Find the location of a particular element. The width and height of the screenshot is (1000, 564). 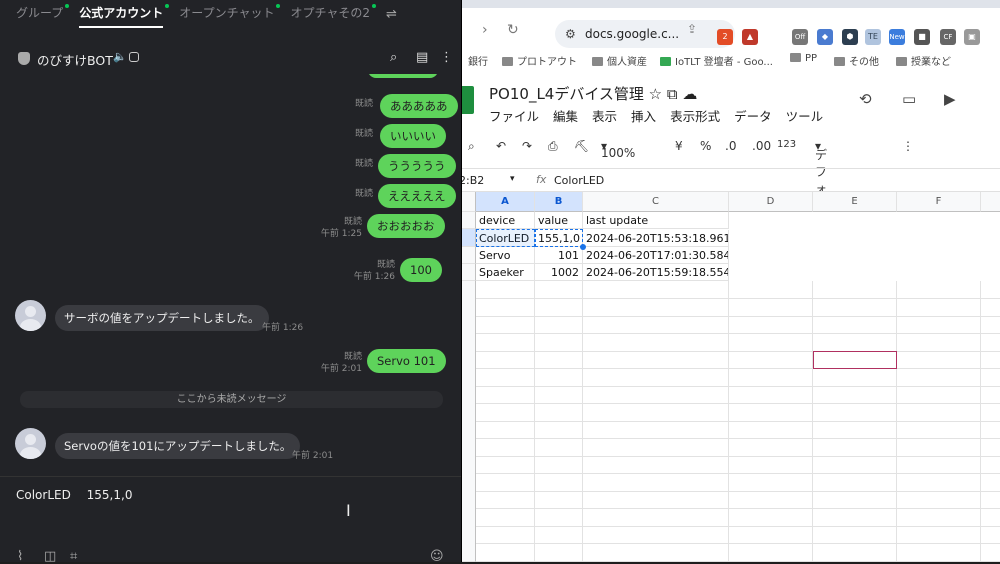

bookmark-folder: 個人資産 is located at coordinates (619, 60).